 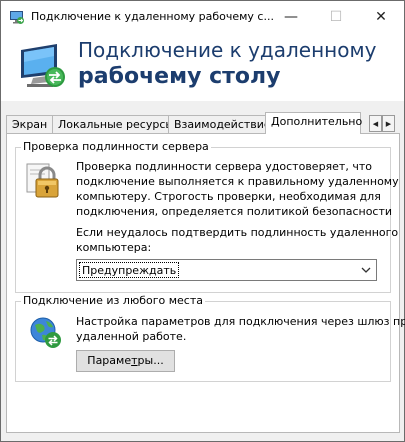 I want to click on banner-title-line1: Подключение к удаленному, so click(x=227, y=50).